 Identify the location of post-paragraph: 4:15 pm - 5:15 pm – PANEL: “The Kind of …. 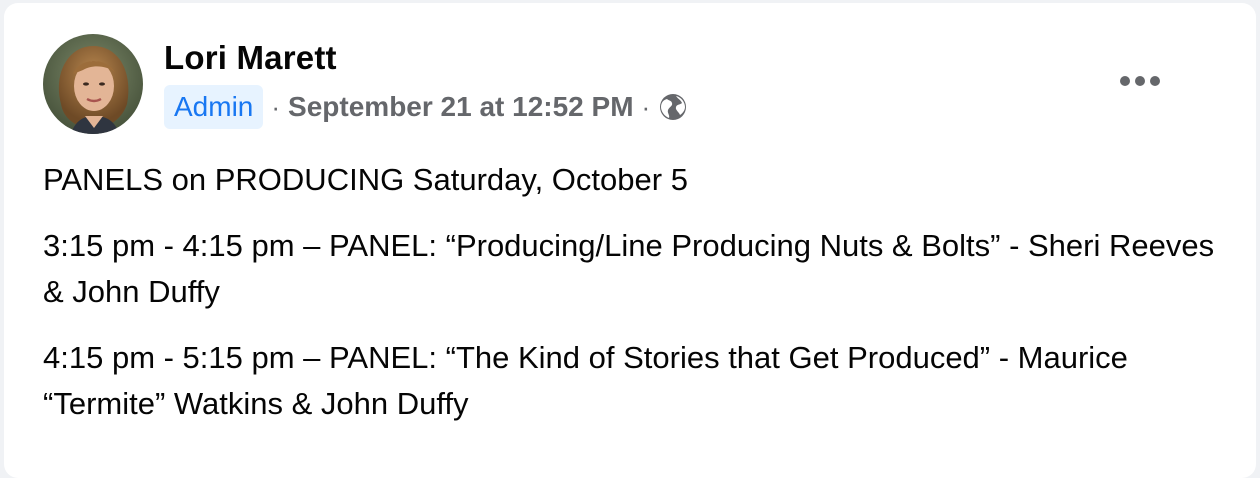
(585, 380).